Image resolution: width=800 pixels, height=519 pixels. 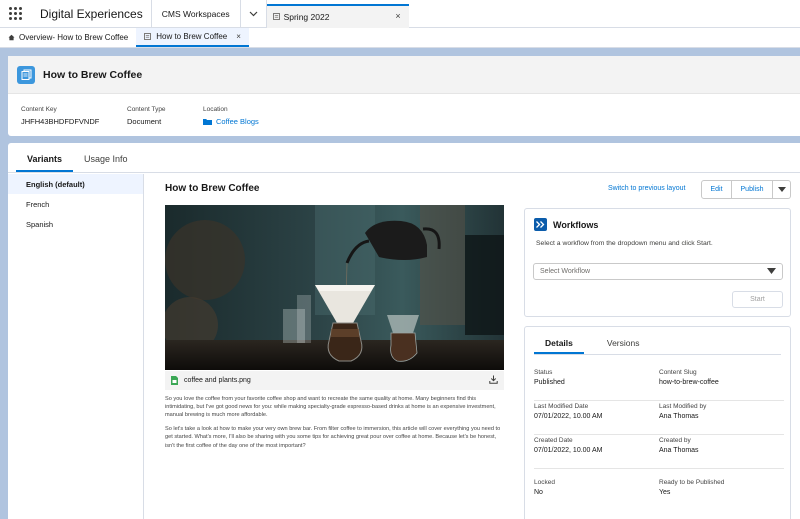 I want to click on variant-english: English (default), so click(x=75, y=184).